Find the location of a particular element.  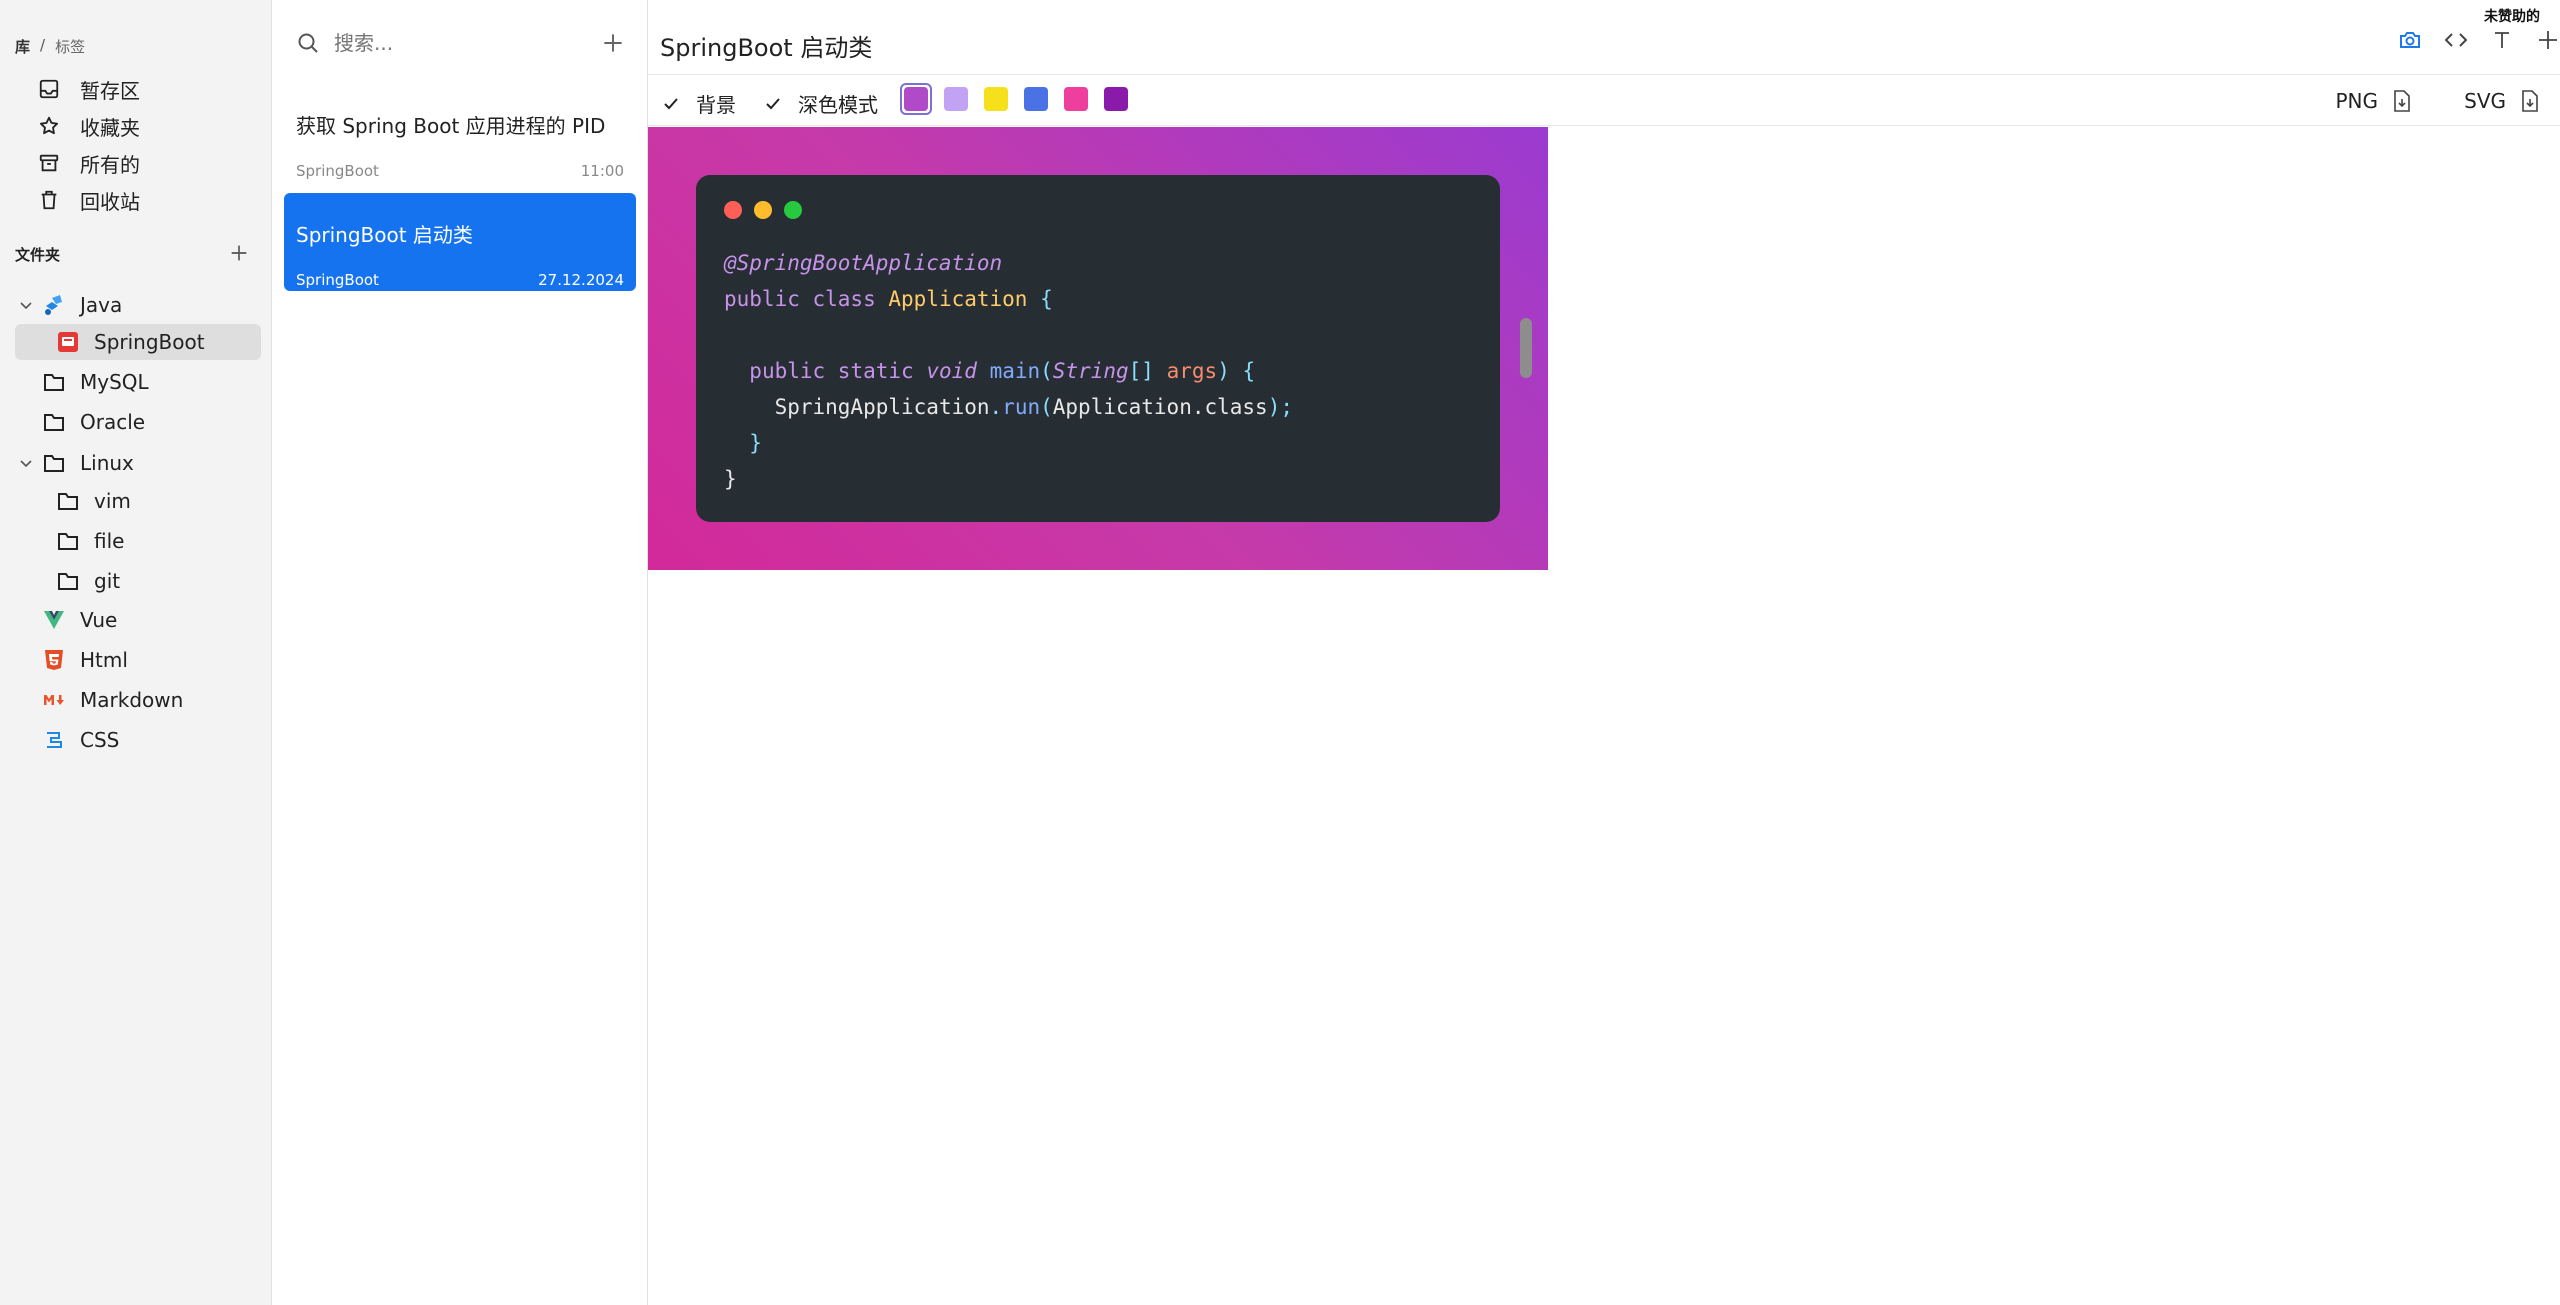

note-item-active: SpringBoot 启动类 SpringBoot 27.12.2024 is located at coordinates (460, 242).